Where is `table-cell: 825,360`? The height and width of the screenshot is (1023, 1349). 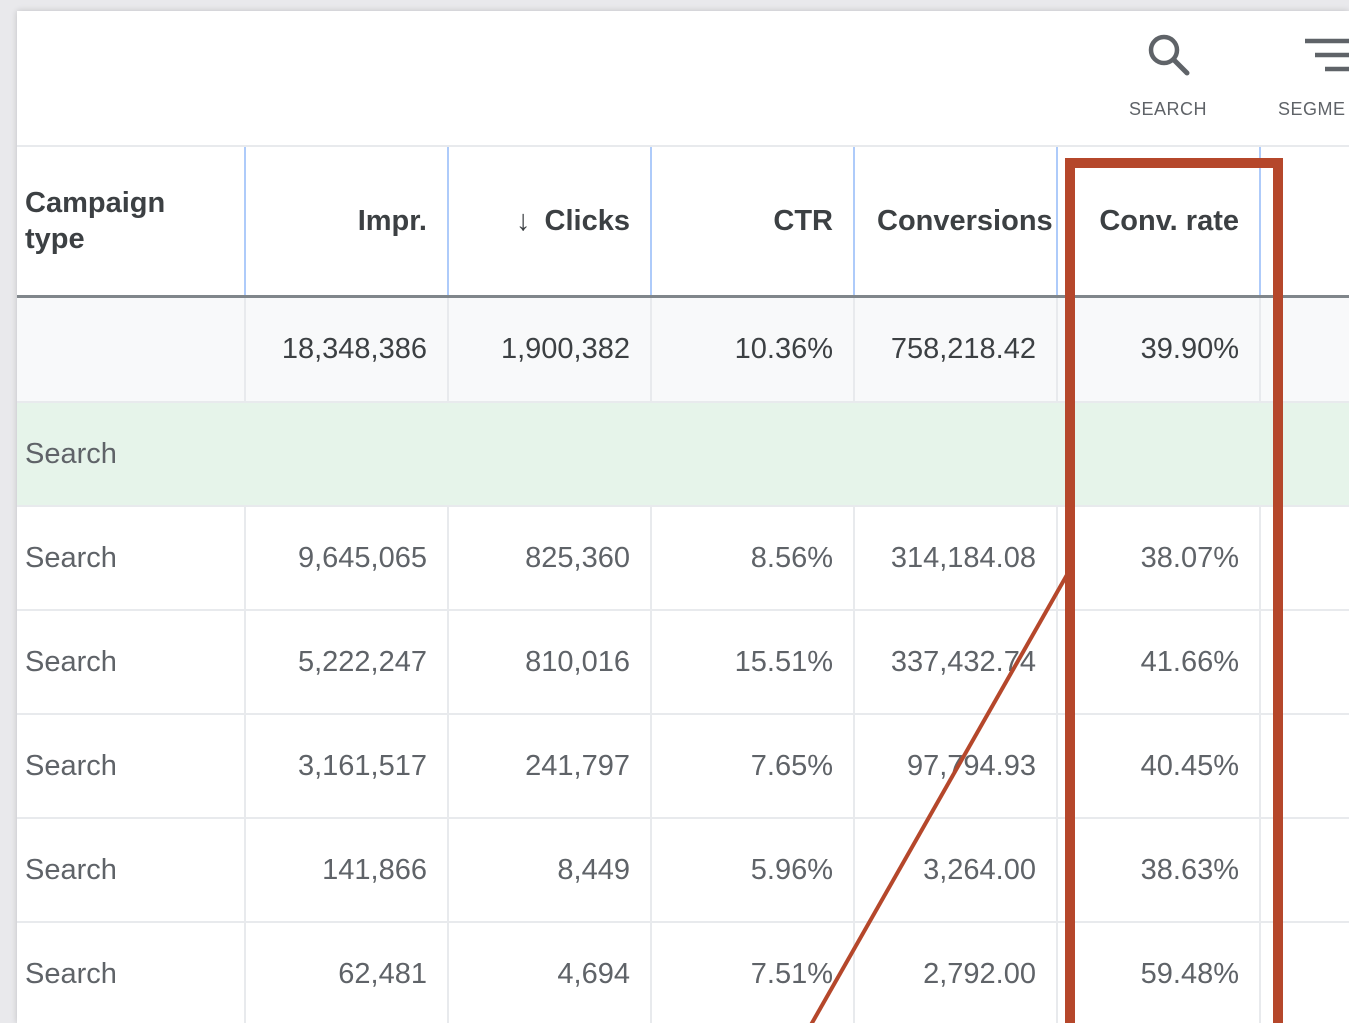 table-cell: 825,360 is located at coordinates (549, 558).